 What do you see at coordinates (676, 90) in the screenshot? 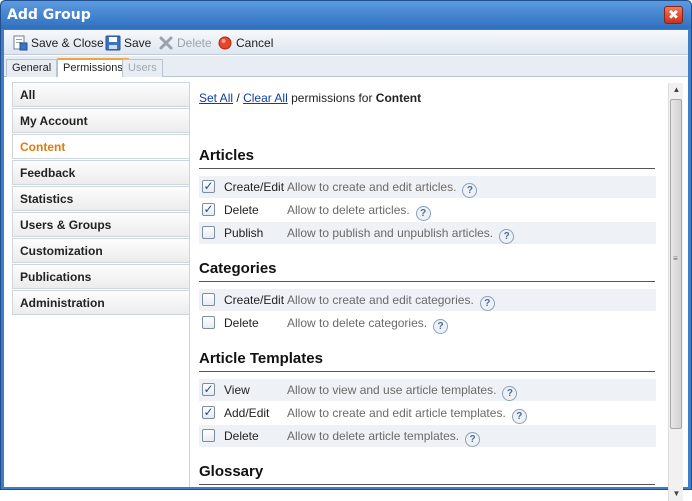
I see `scroll-up-arrow-icon: ▲` at bounding box center [676, 90].